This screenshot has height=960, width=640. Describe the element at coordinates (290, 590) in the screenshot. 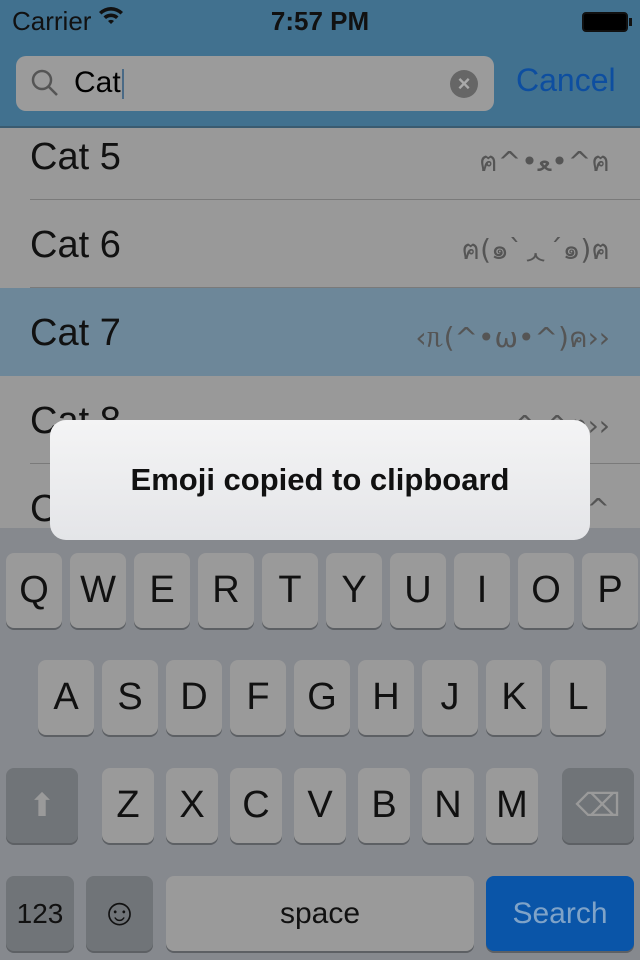

I see `key-t: T` at that location.